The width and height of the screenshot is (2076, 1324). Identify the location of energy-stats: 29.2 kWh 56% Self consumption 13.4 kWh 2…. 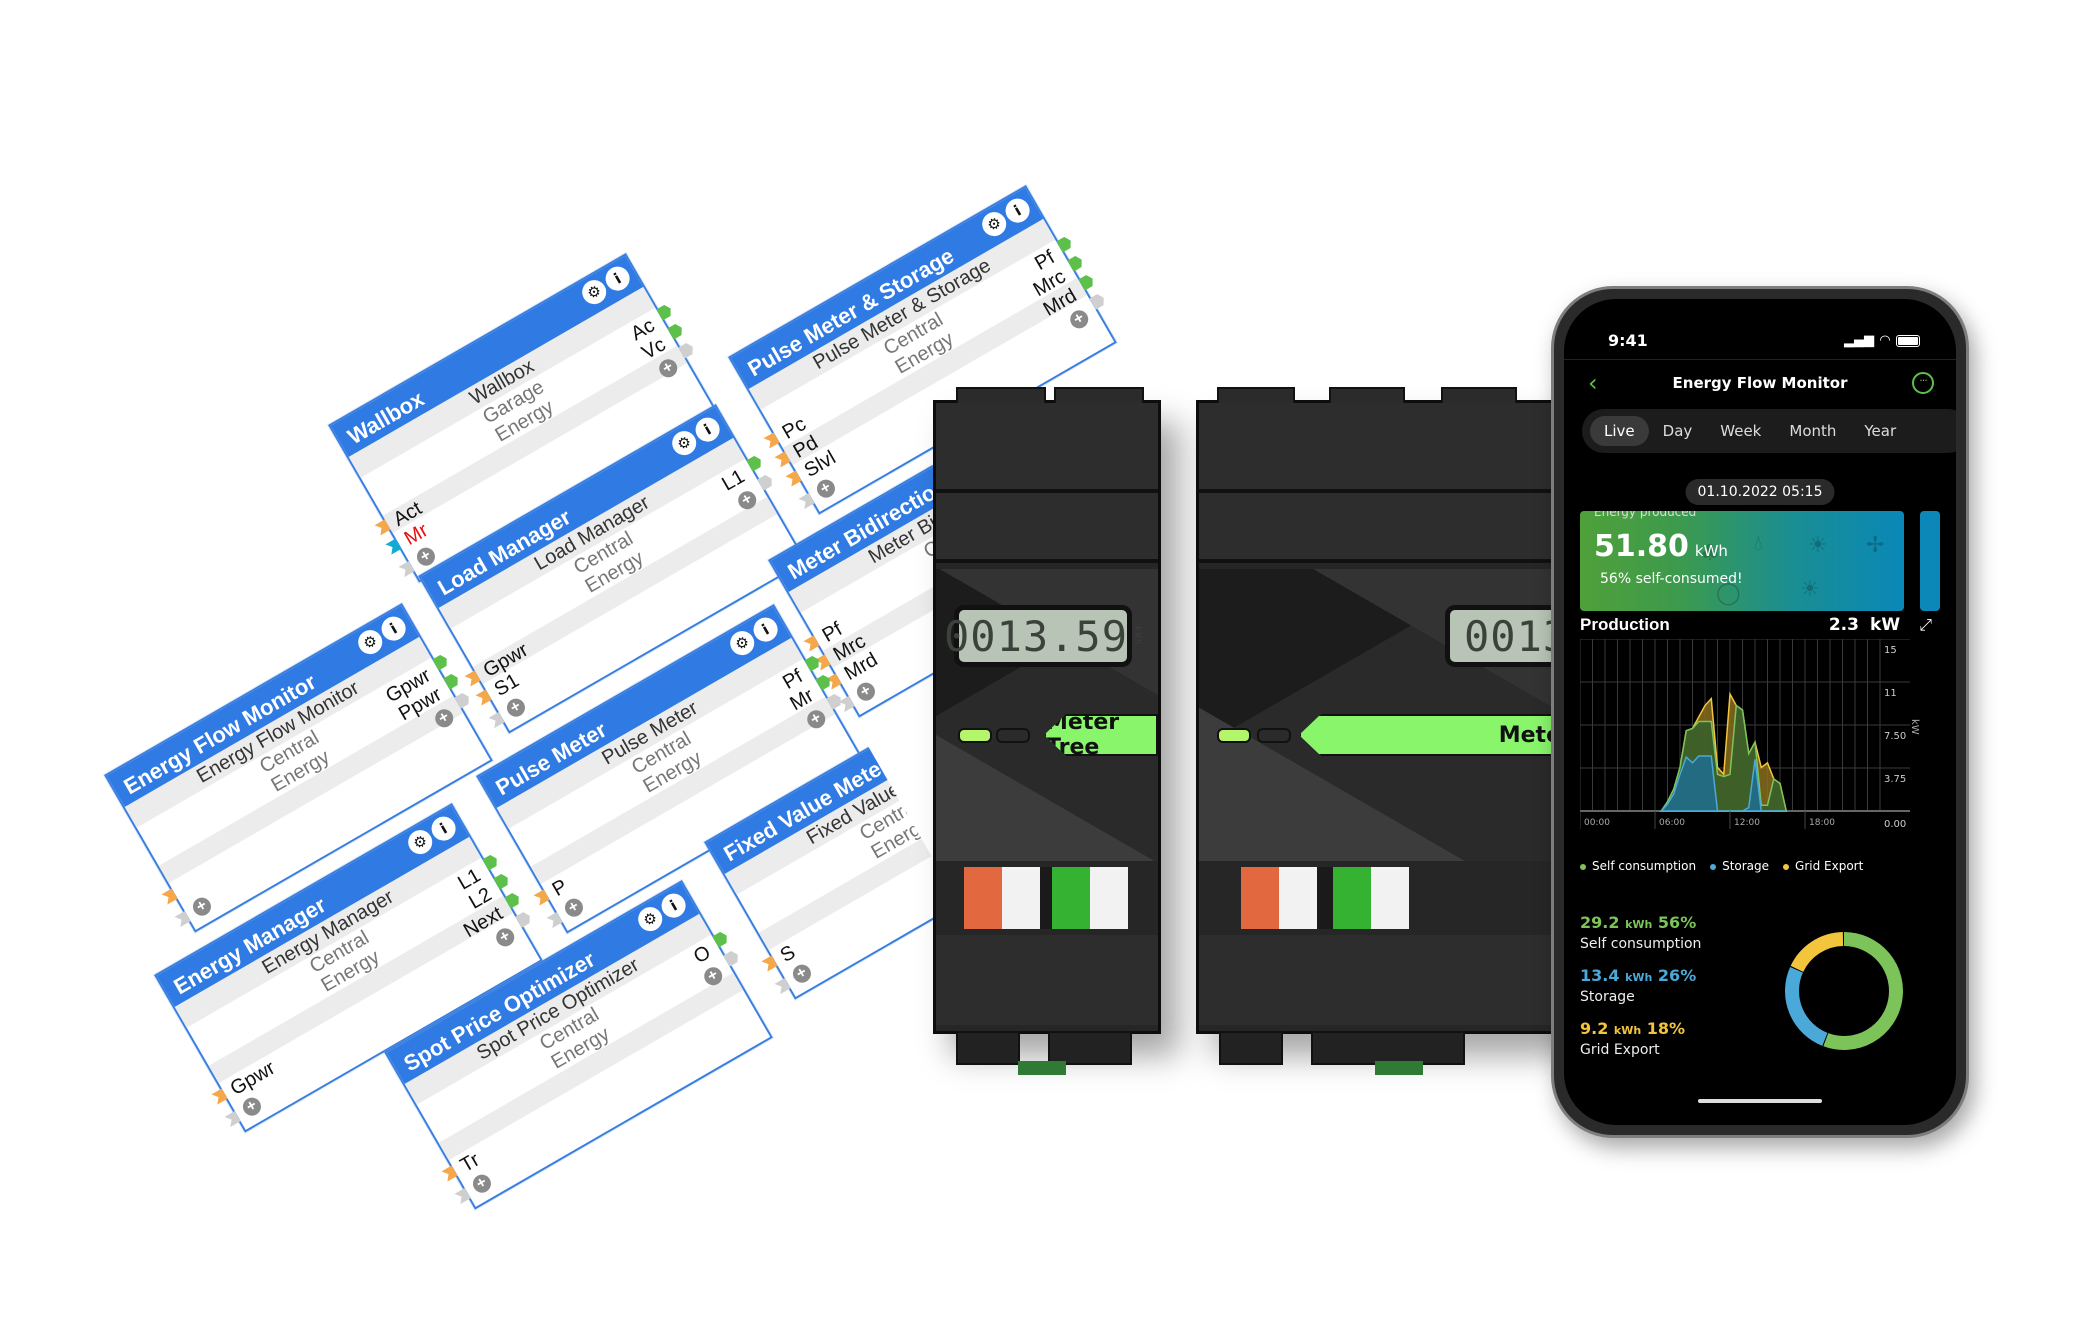
(1640, 992).